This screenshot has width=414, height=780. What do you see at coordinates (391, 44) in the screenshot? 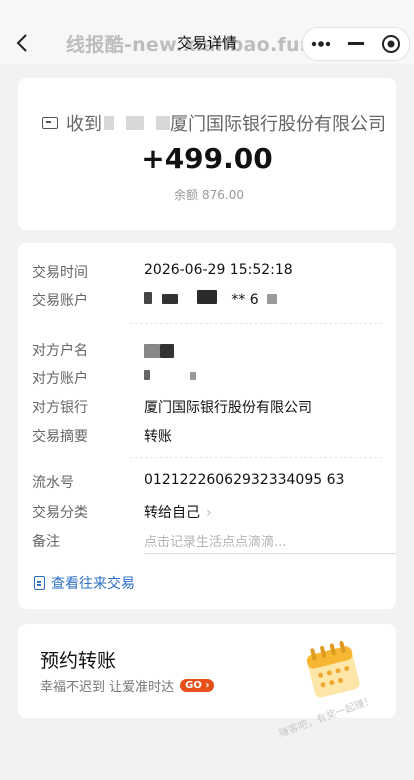
I see `target-close-icon` at bounding box center [391, 44].